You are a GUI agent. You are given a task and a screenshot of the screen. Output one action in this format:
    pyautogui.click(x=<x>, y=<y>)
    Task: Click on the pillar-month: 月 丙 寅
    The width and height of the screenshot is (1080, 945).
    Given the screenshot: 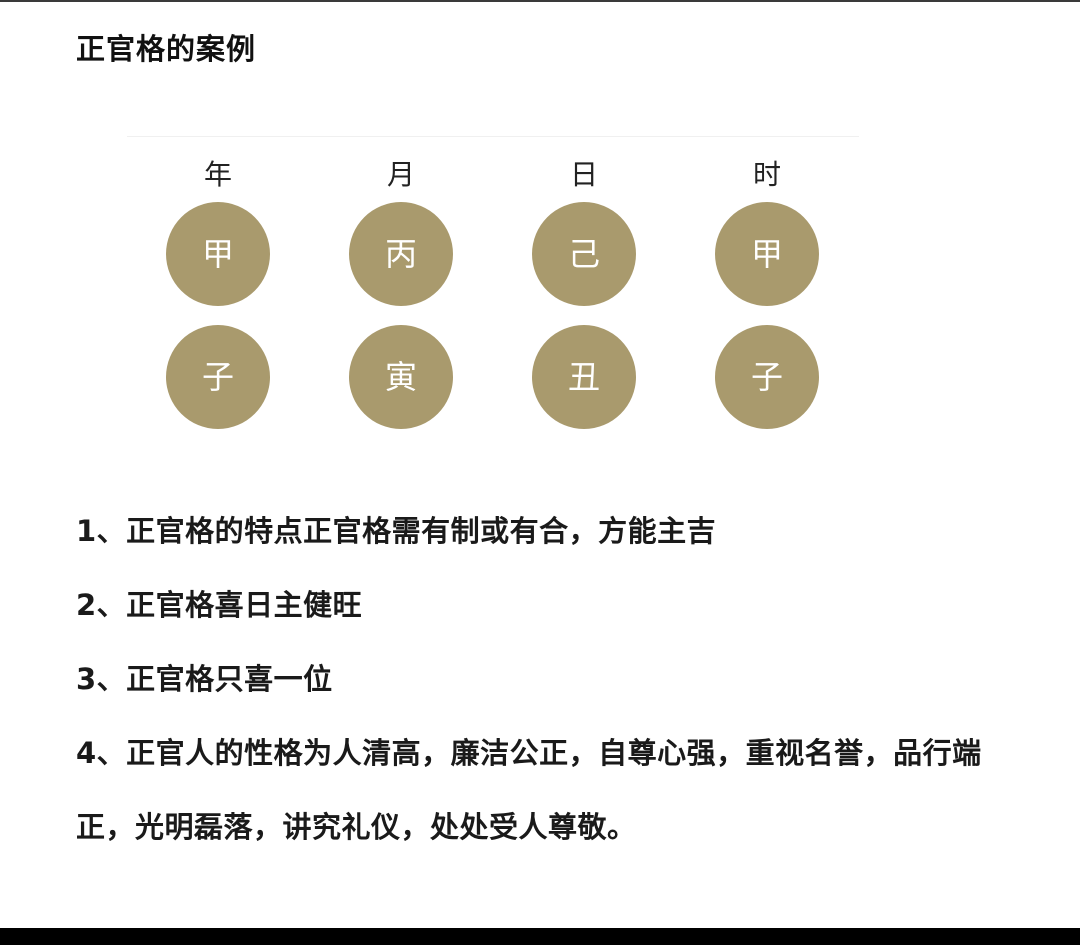 What is the action you would take?
    pyautogui.click(x=401, y=287)
    